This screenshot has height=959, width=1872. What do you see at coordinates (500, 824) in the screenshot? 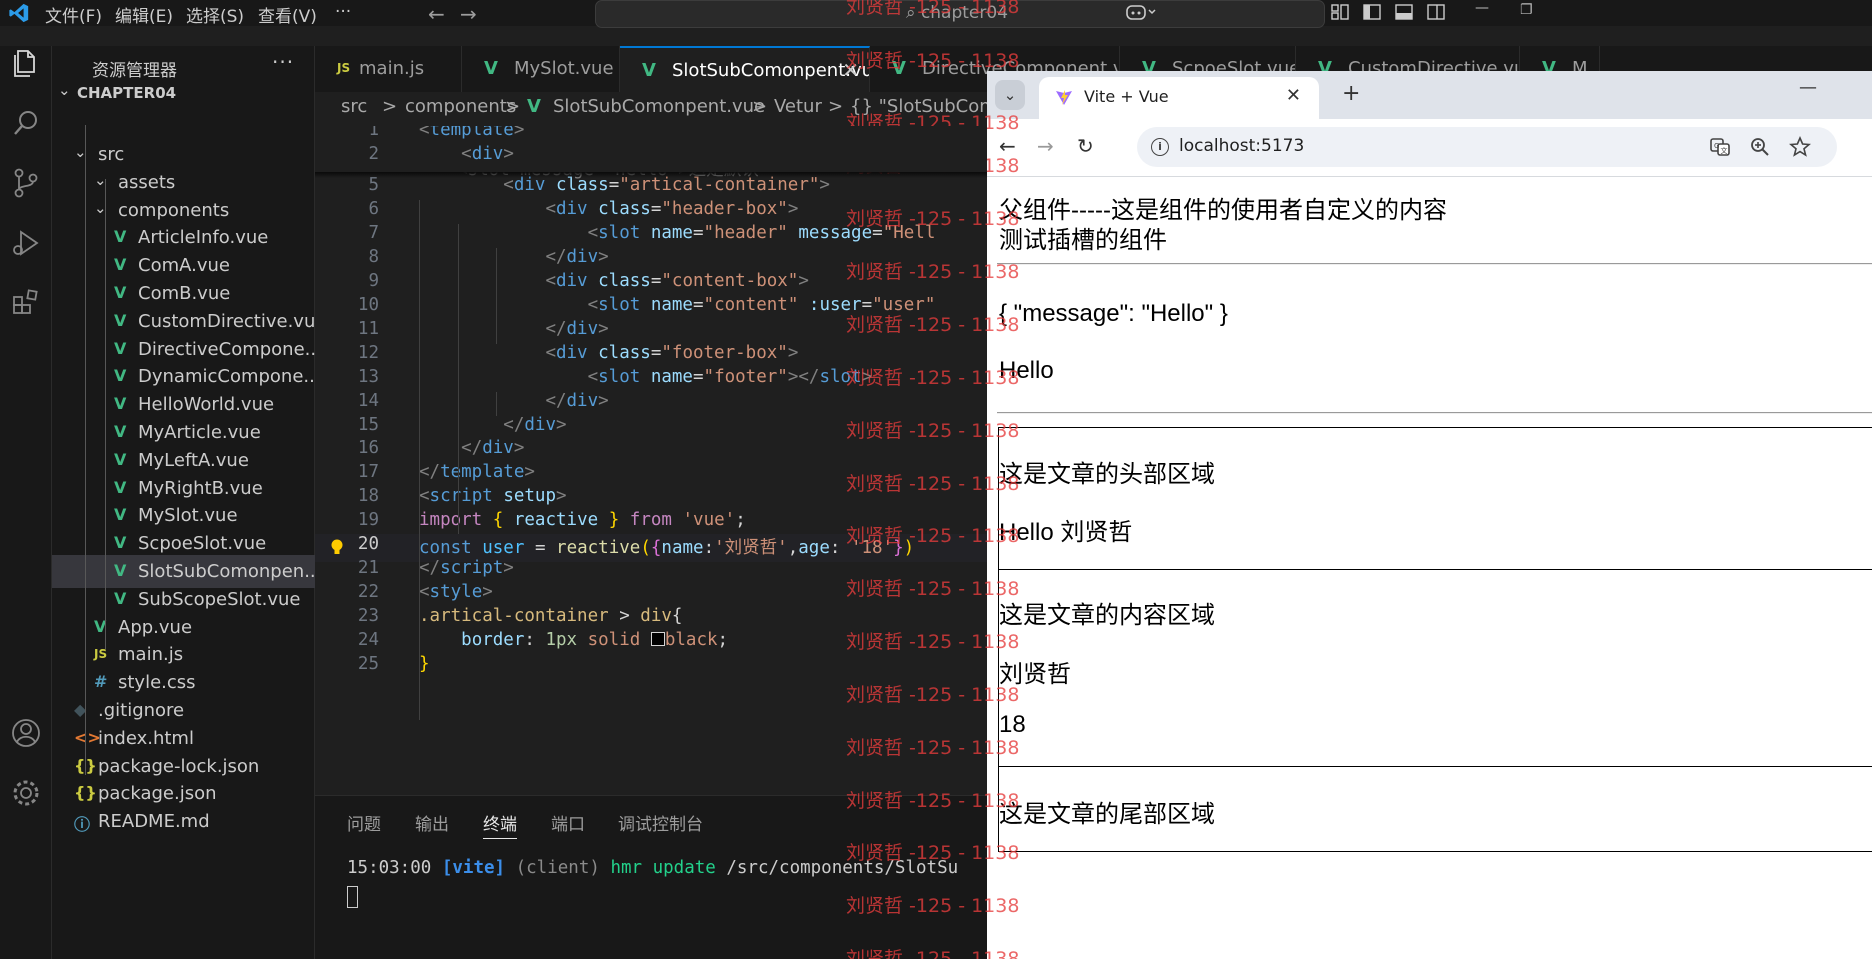
I see `panel-tab-terminal: 终端` at bounding box center [500, 824].